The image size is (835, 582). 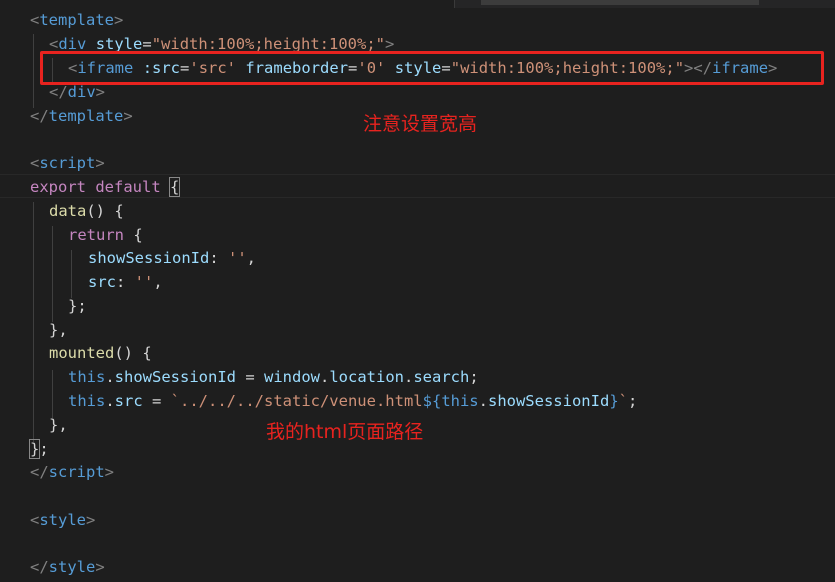 What do you see at coordinates (72, 472) in the screenshot?
I see `code-line-20: </script>` at bounding box center [72, 472].